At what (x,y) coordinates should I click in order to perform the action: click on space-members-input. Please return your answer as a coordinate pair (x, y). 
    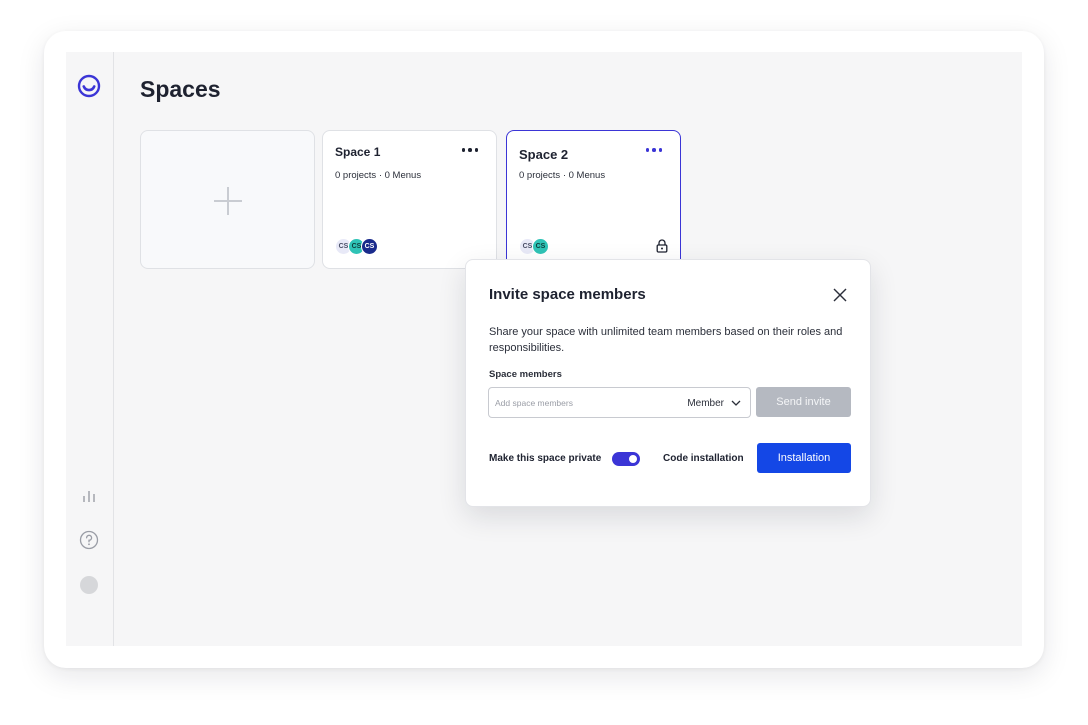
    Looking at the image, I should click on (585, 403).